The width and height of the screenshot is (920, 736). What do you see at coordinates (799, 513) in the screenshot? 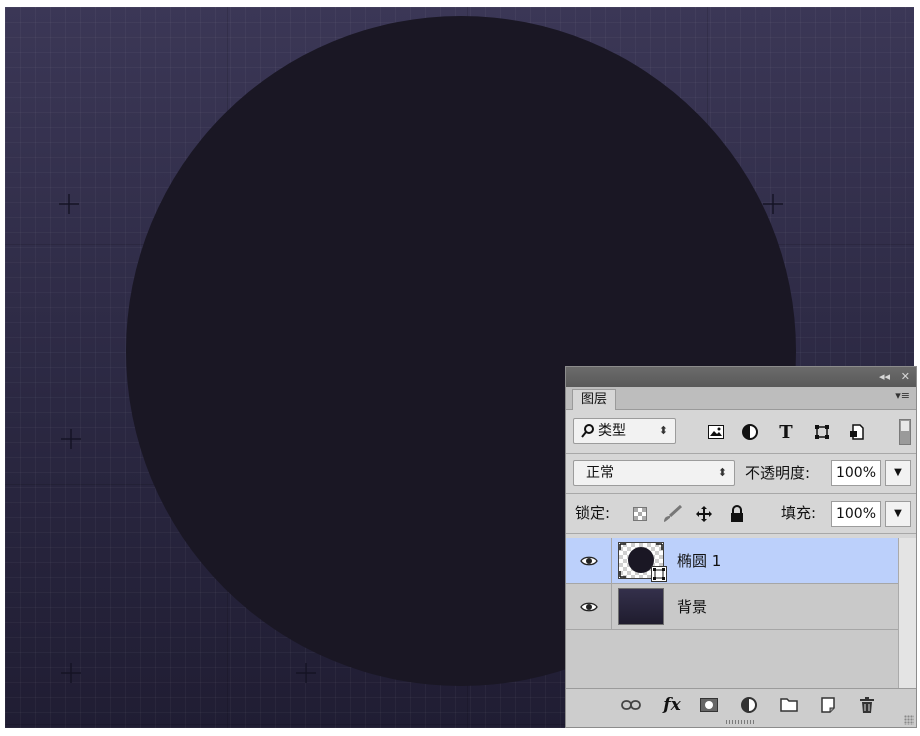
I see `fill-label: 填充:` at bounding box center [799, 513].